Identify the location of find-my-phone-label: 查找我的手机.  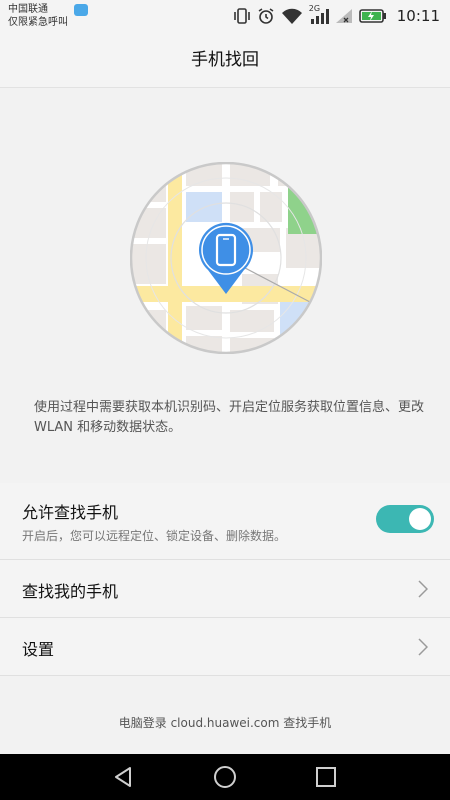
(70, 591).